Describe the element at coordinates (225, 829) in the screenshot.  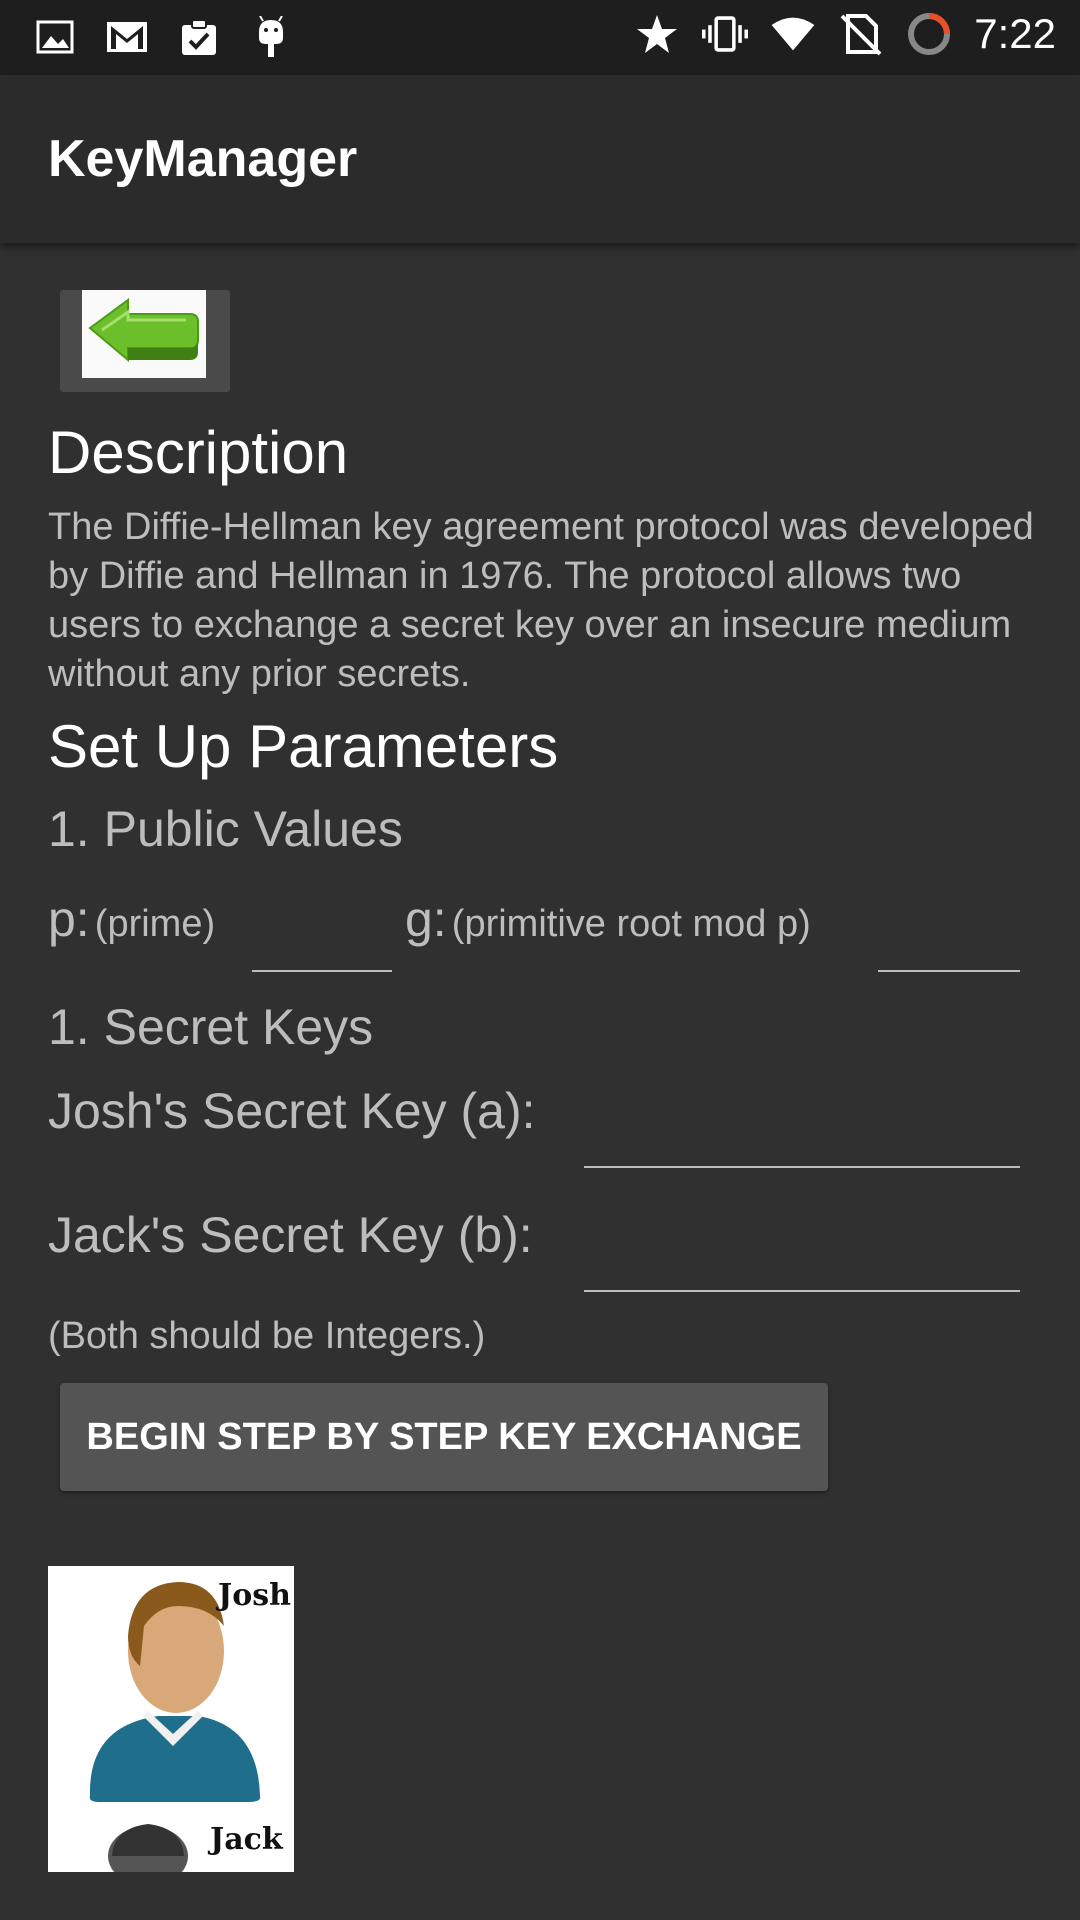
I see `public-values-heading: 1. Public Values` at that location.